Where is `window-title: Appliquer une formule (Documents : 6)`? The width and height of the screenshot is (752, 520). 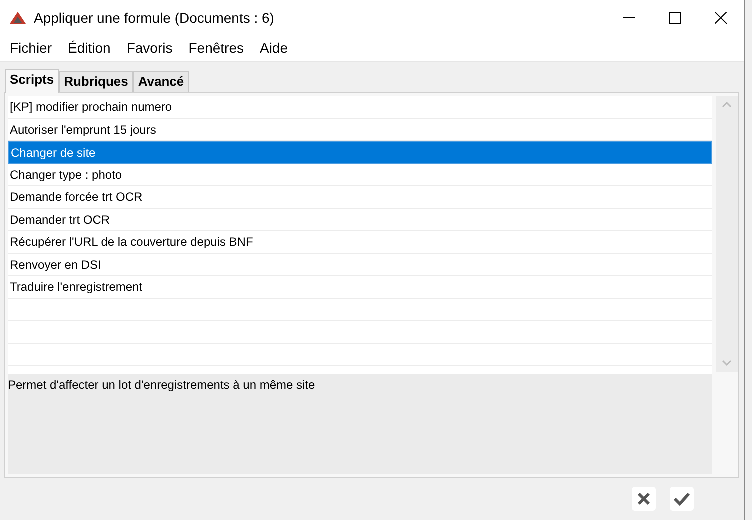 window-title: Appliquer une formule (Documents : 6) is located at coordinates (155, 18).